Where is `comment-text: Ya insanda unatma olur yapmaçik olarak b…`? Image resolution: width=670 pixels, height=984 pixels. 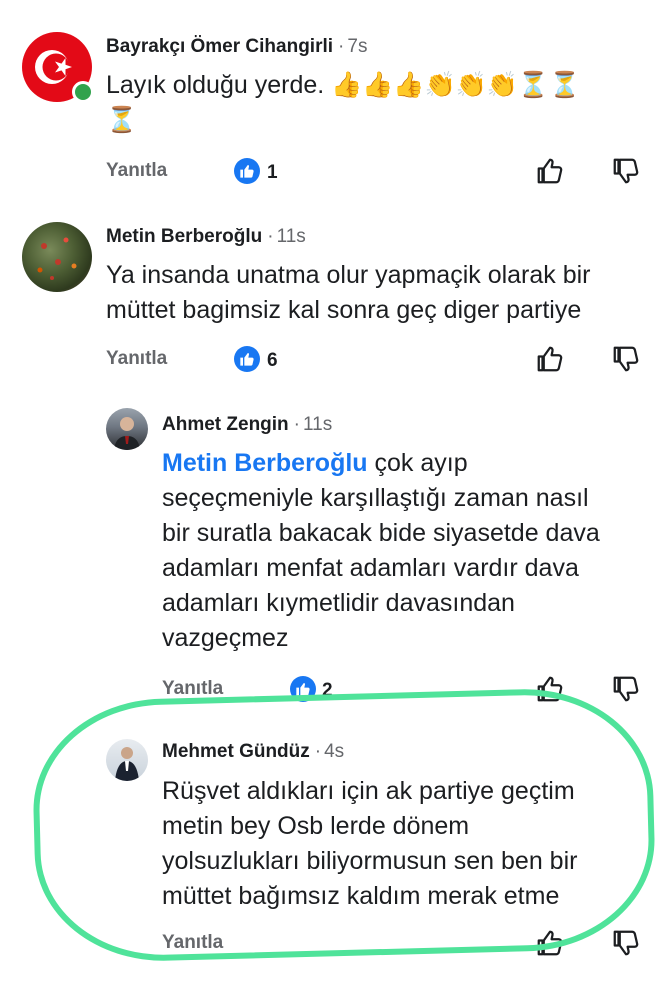
comment-text: Ya insanda unatma olur yapmaçik olarak b… is located at coordinates (348, 292).